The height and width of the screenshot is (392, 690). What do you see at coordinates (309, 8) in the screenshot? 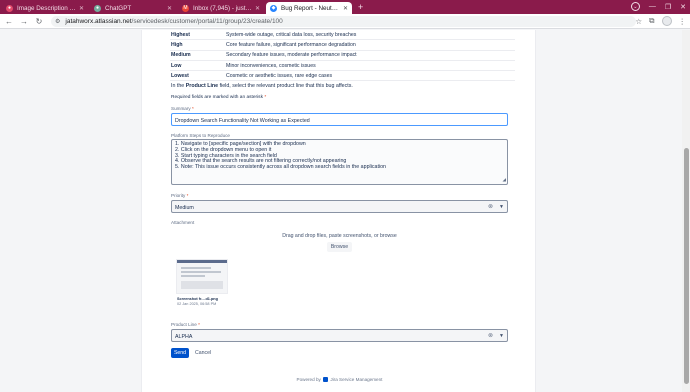
I see `browser-tab-active: ◆ Bug Report - Neutrino ✕` at bounding box center [309, 8].